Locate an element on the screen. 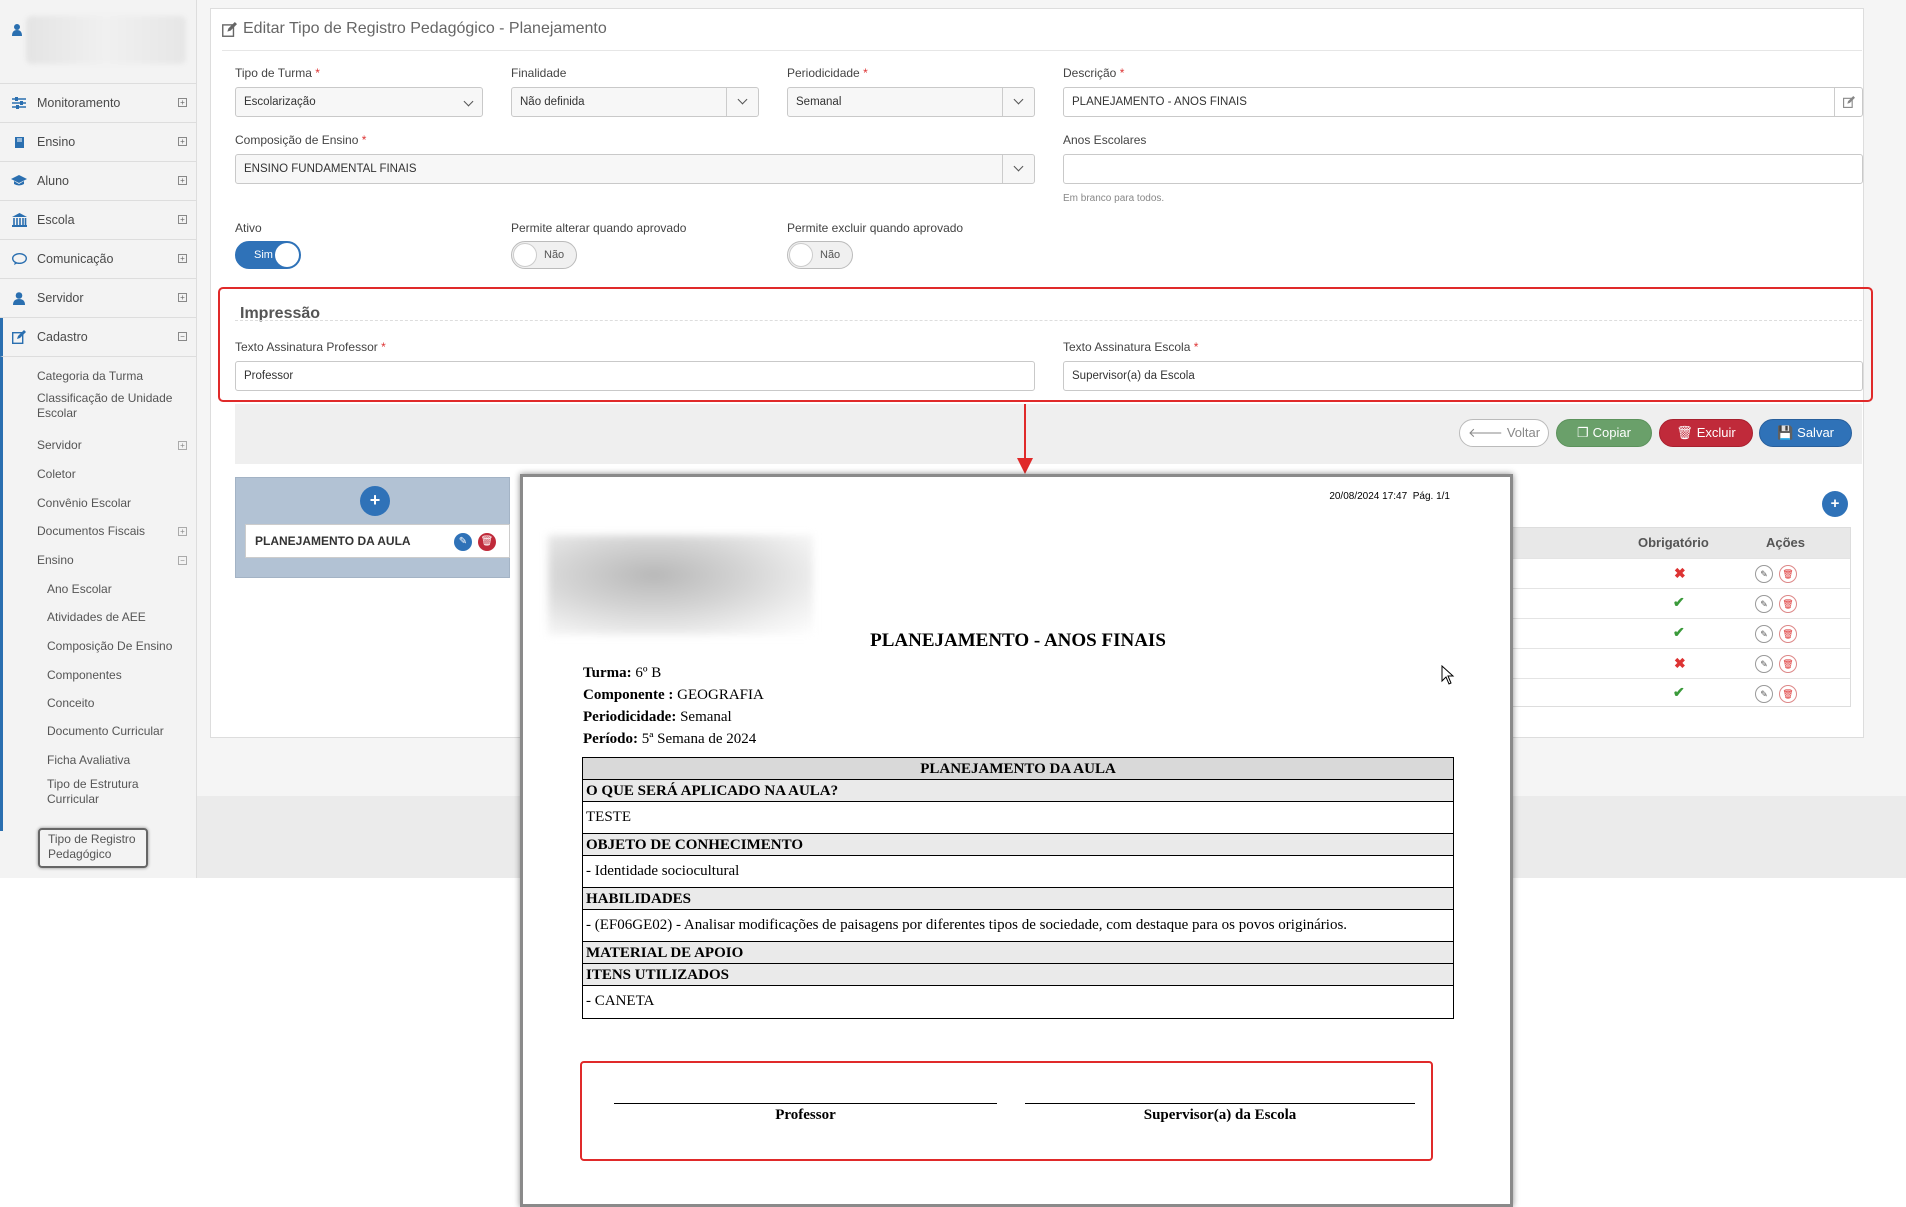 This screenshot has width=1906, height=1207. user-icon is located at coordinates (17, 30).